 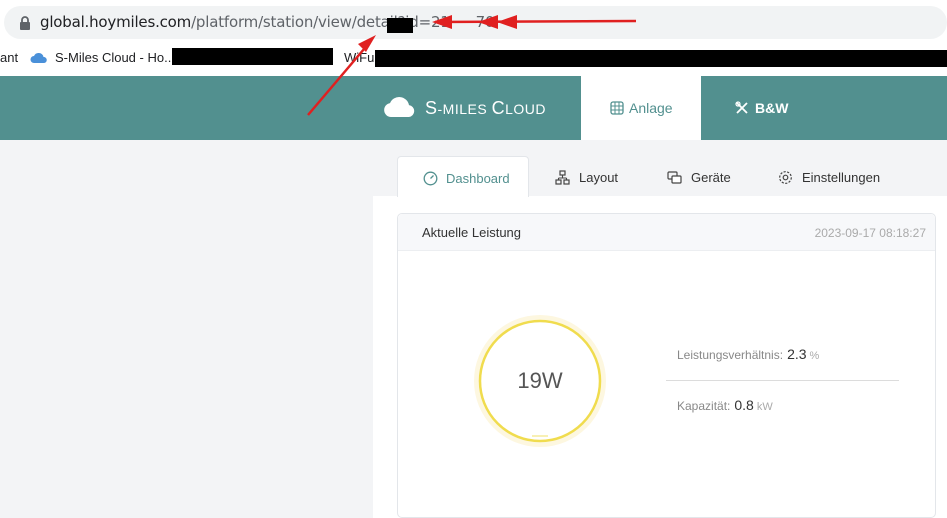 What do you see at coordinates (782, 380) in the screenshot?
I see `stat-divider` at bounding box center [782, 380].